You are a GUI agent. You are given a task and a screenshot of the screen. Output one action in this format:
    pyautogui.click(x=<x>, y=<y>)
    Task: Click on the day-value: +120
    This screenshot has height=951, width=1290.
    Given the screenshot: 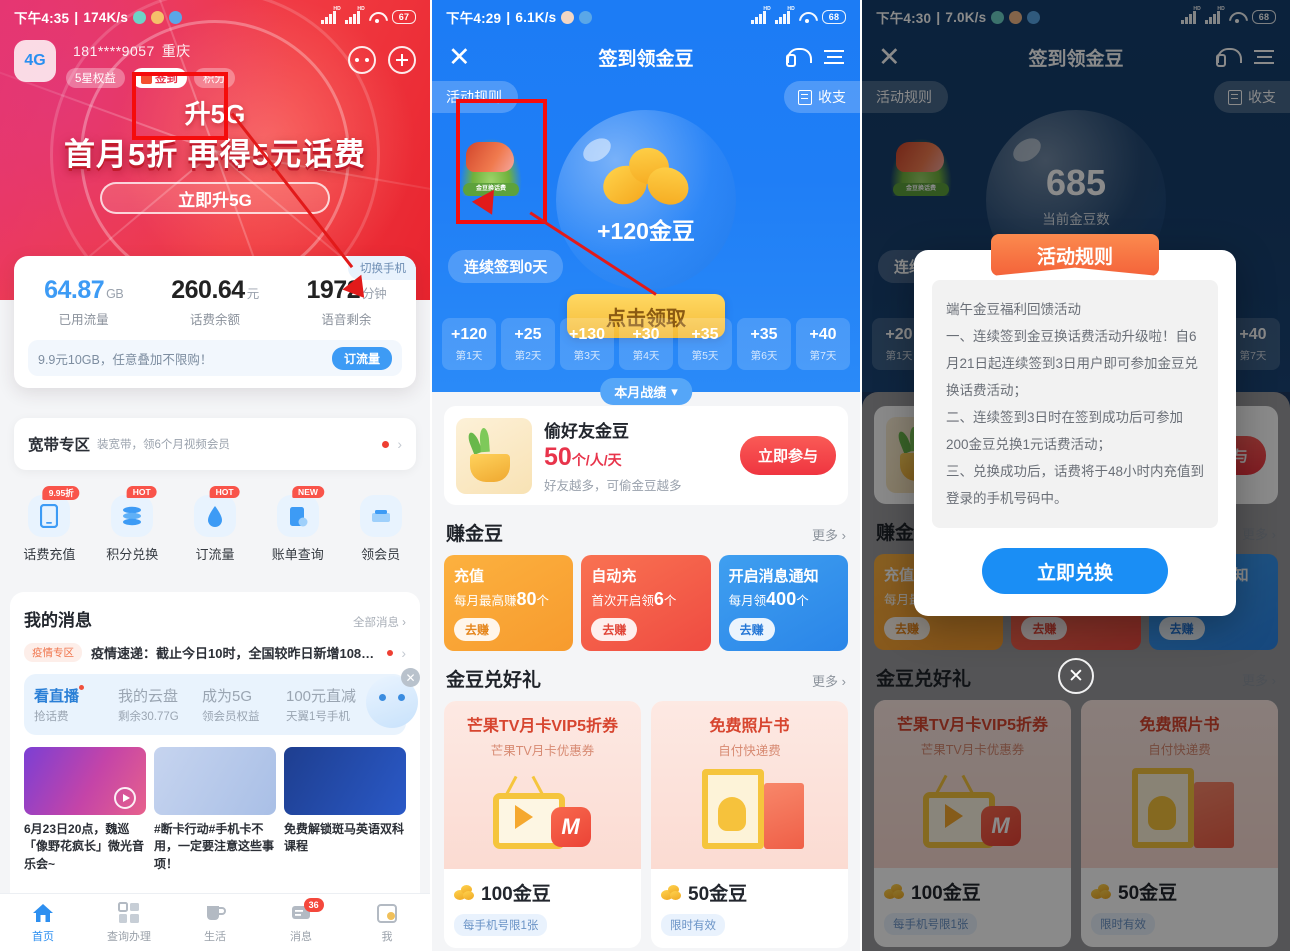 What is the action you would take?
    pyautogui.click(x=469, y=334)
    